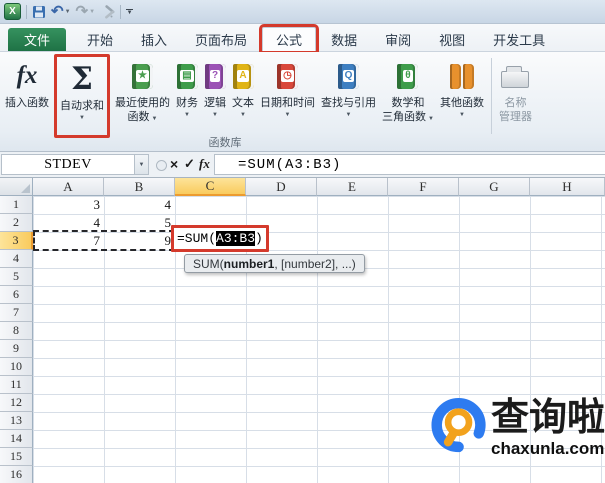  Describe the element at coordinates (221, 39) in the screenshot. I see `tab-page-layout: 页面布局` at that location.